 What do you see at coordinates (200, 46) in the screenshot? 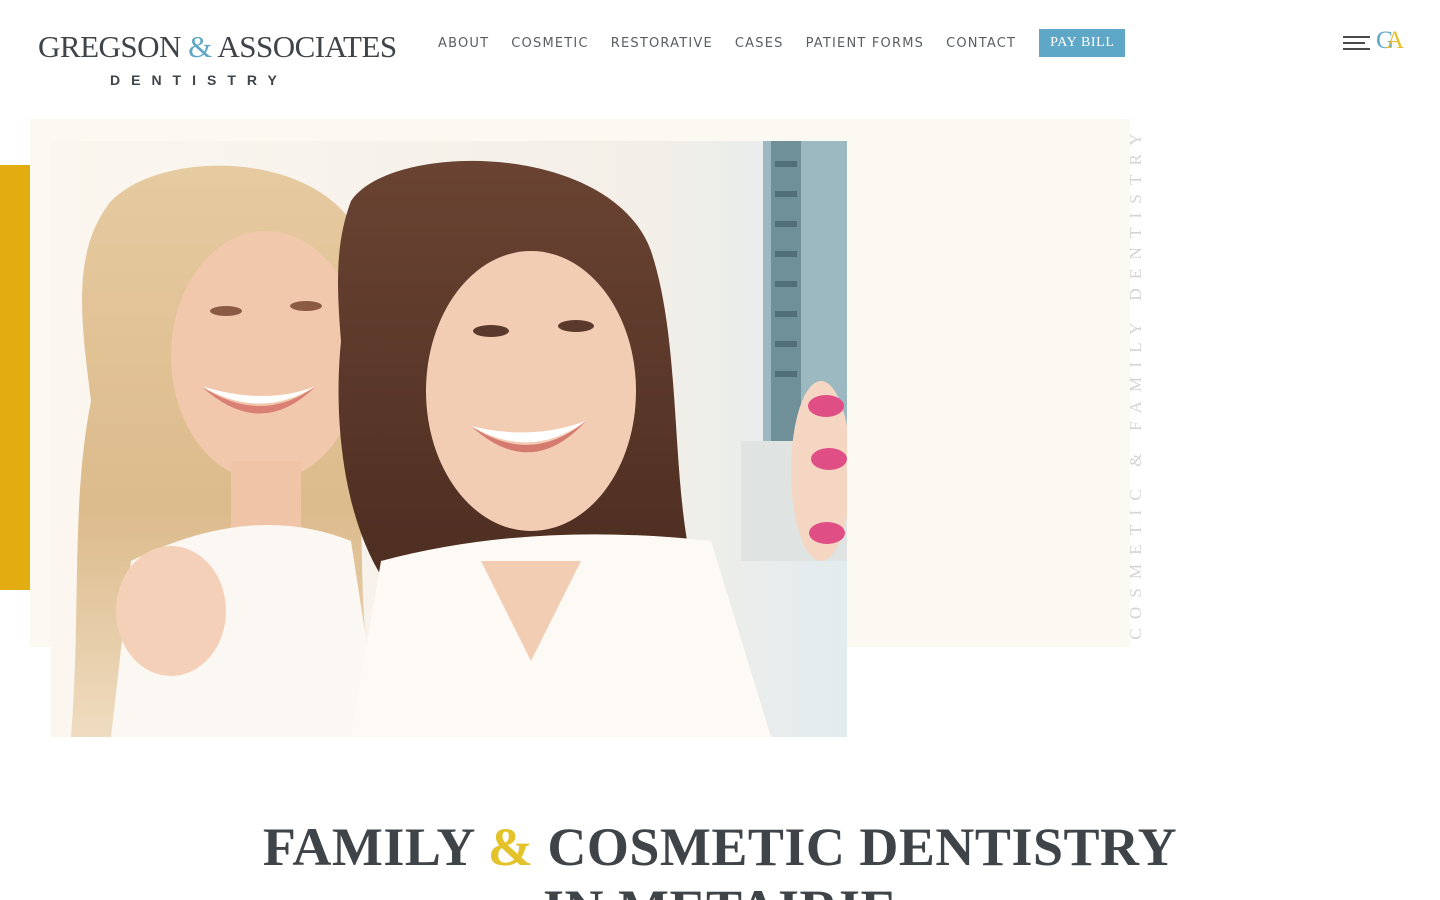
I see `logo-ampersand: &` at bounding box center [200, 46].